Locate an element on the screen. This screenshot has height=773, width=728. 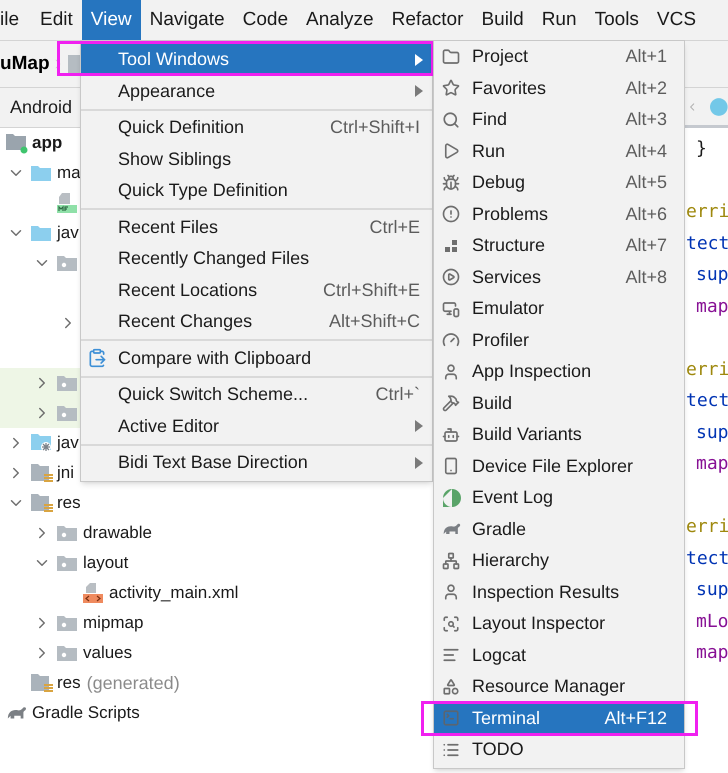
menu-item: App Inspection is located at coordinates (559, 372).